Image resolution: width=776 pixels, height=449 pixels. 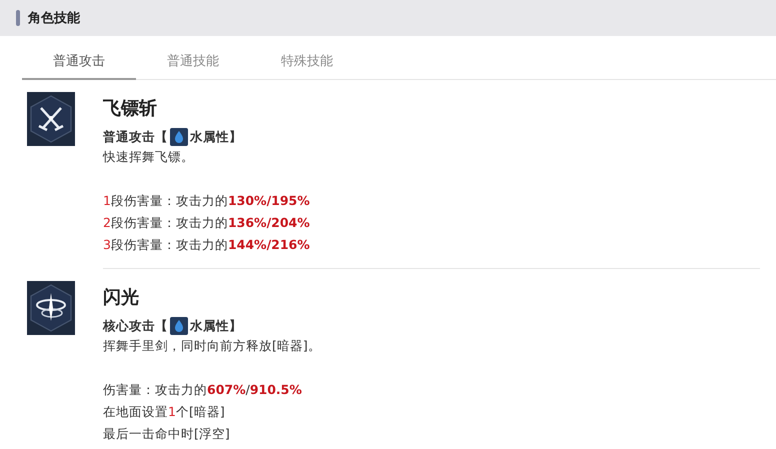 I want to click on skill-name: 闪光, so click(x=121, y=297).